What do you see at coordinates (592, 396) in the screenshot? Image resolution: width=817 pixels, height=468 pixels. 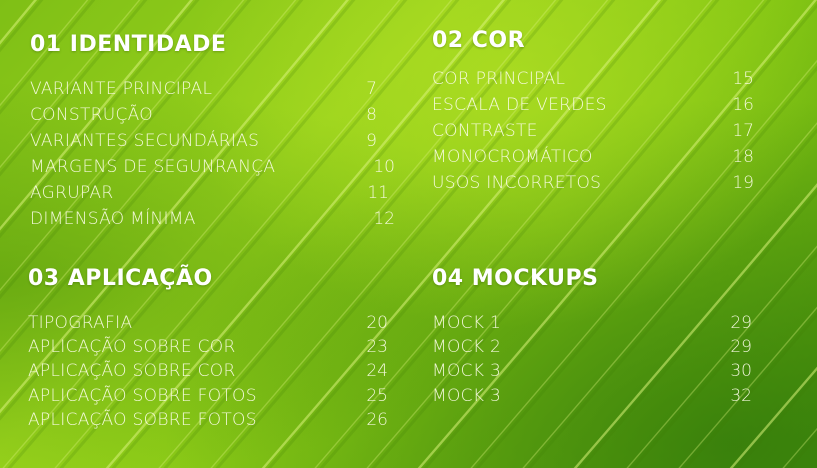 I see `toc-entry: MOCK 3 32` at bounding box center [592, 396].